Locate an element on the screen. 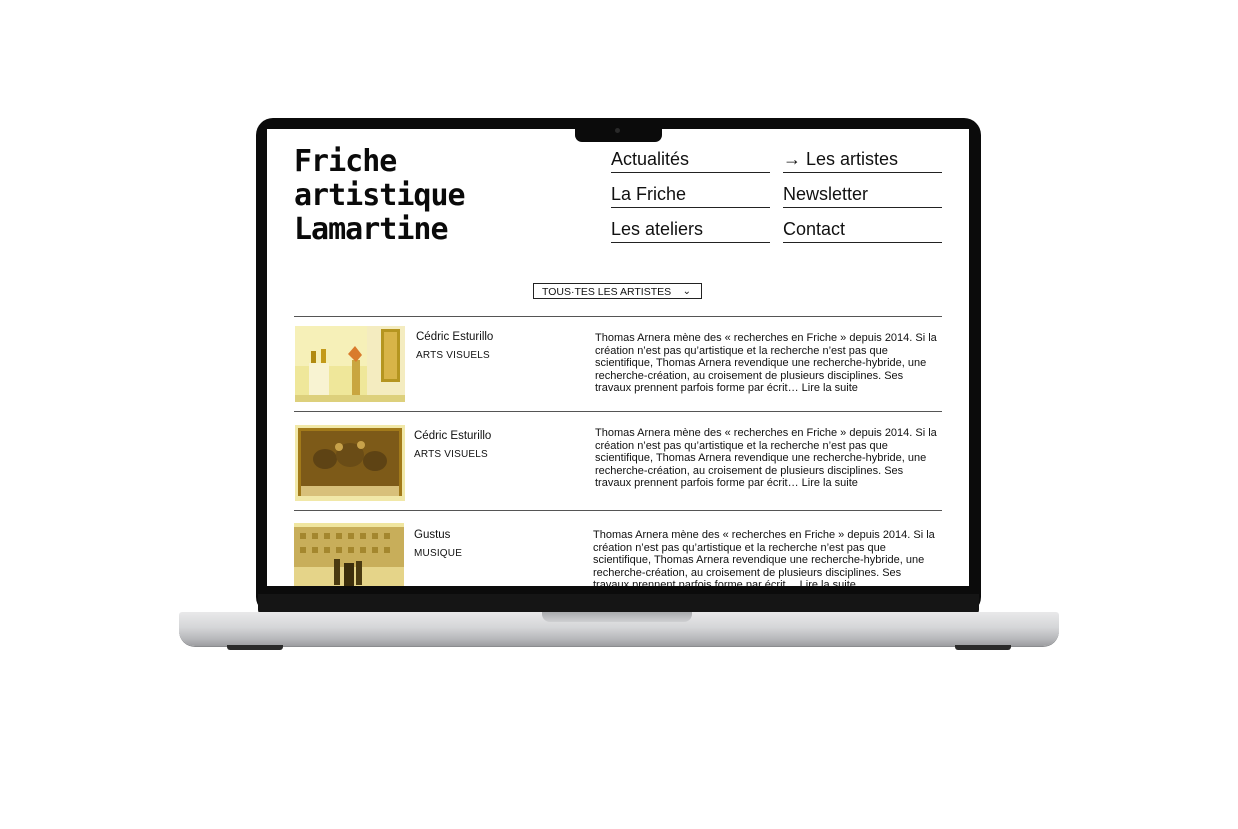 Image resolution: width=1238 pixels, height=829 pixels. nav-link-newsletter: Newsletter is located at coordinates (862, 195).